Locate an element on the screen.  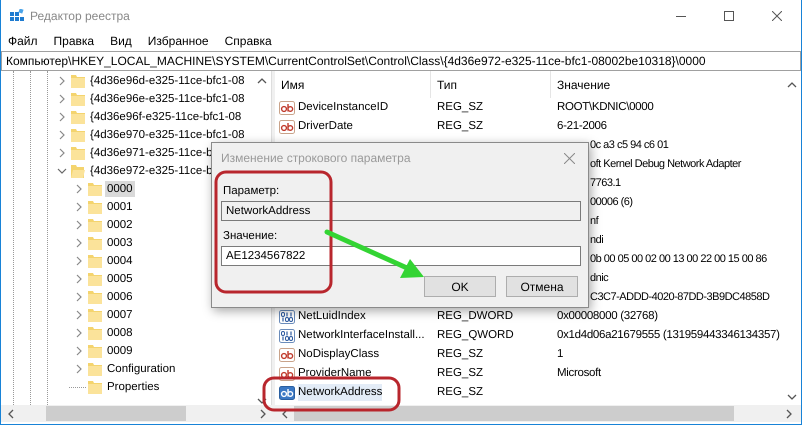
value-data: ndi is located at coordinates (597, 240).